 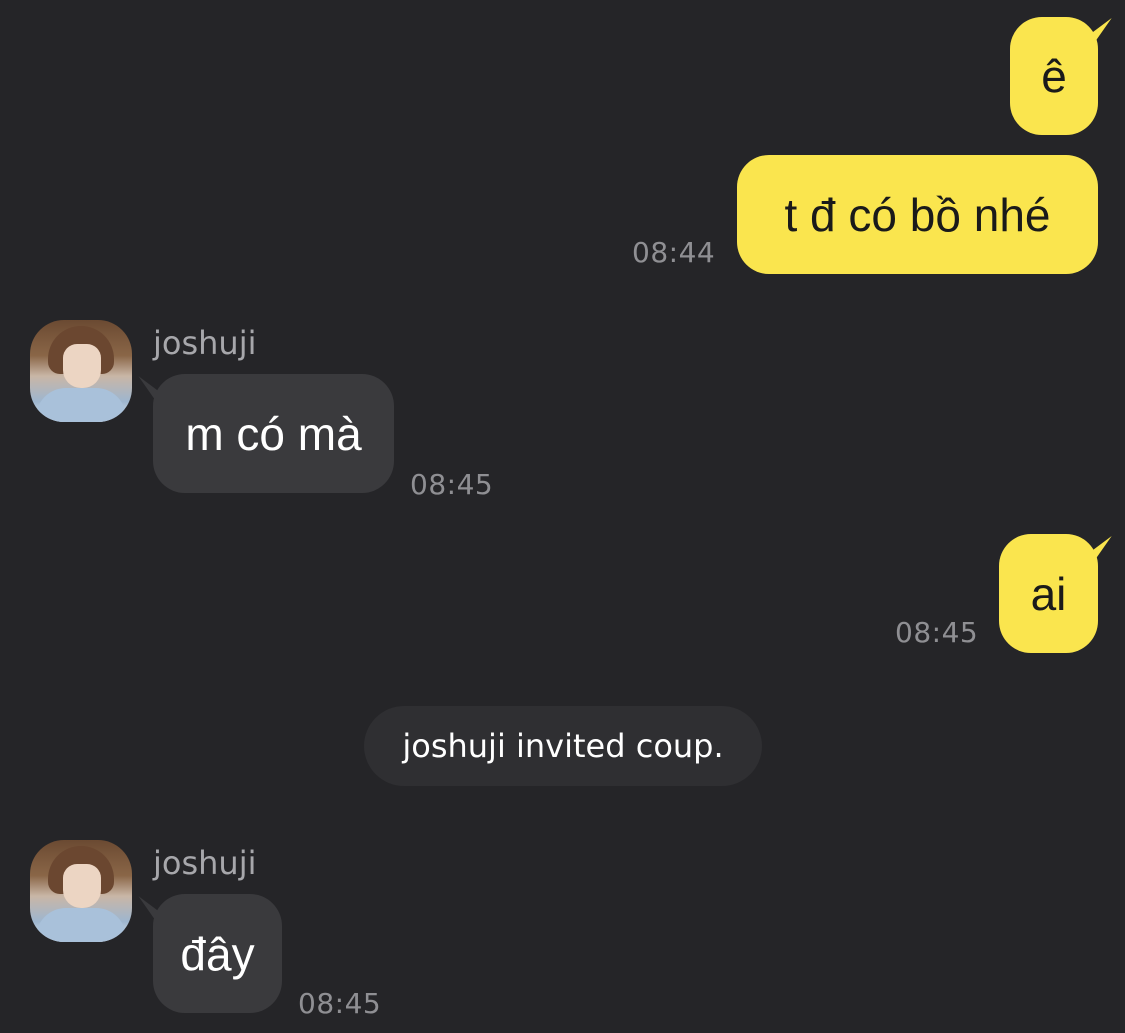 I want to click on message-timestamp: 08:44, so click(x=674, y=252).